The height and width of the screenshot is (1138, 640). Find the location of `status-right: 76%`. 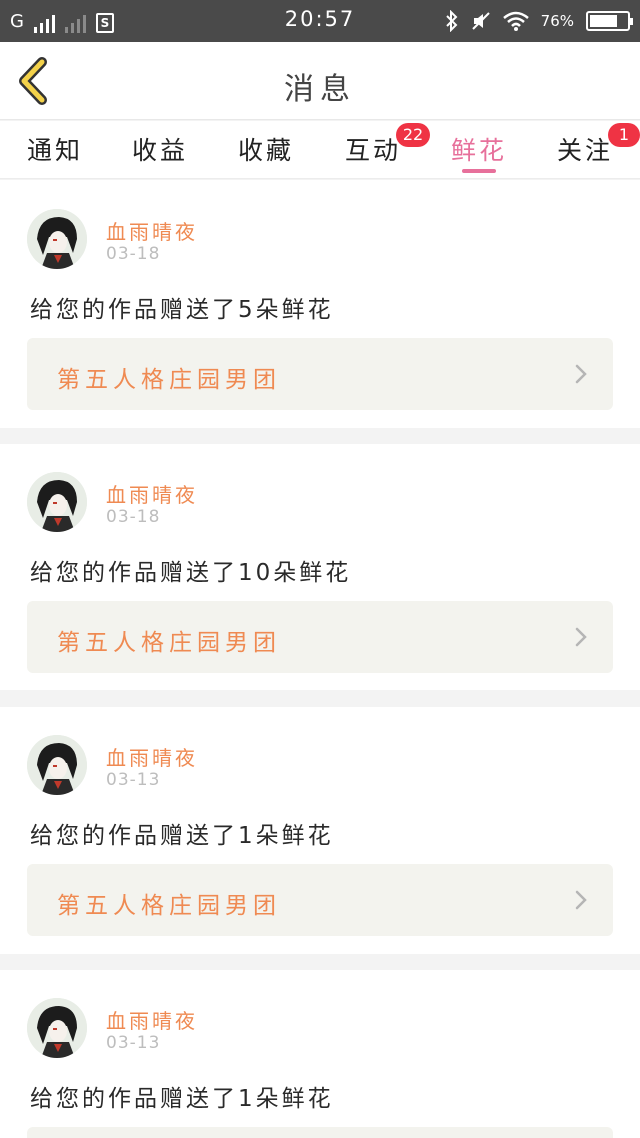

status-right: 76% is located at coordinates (539, 21).